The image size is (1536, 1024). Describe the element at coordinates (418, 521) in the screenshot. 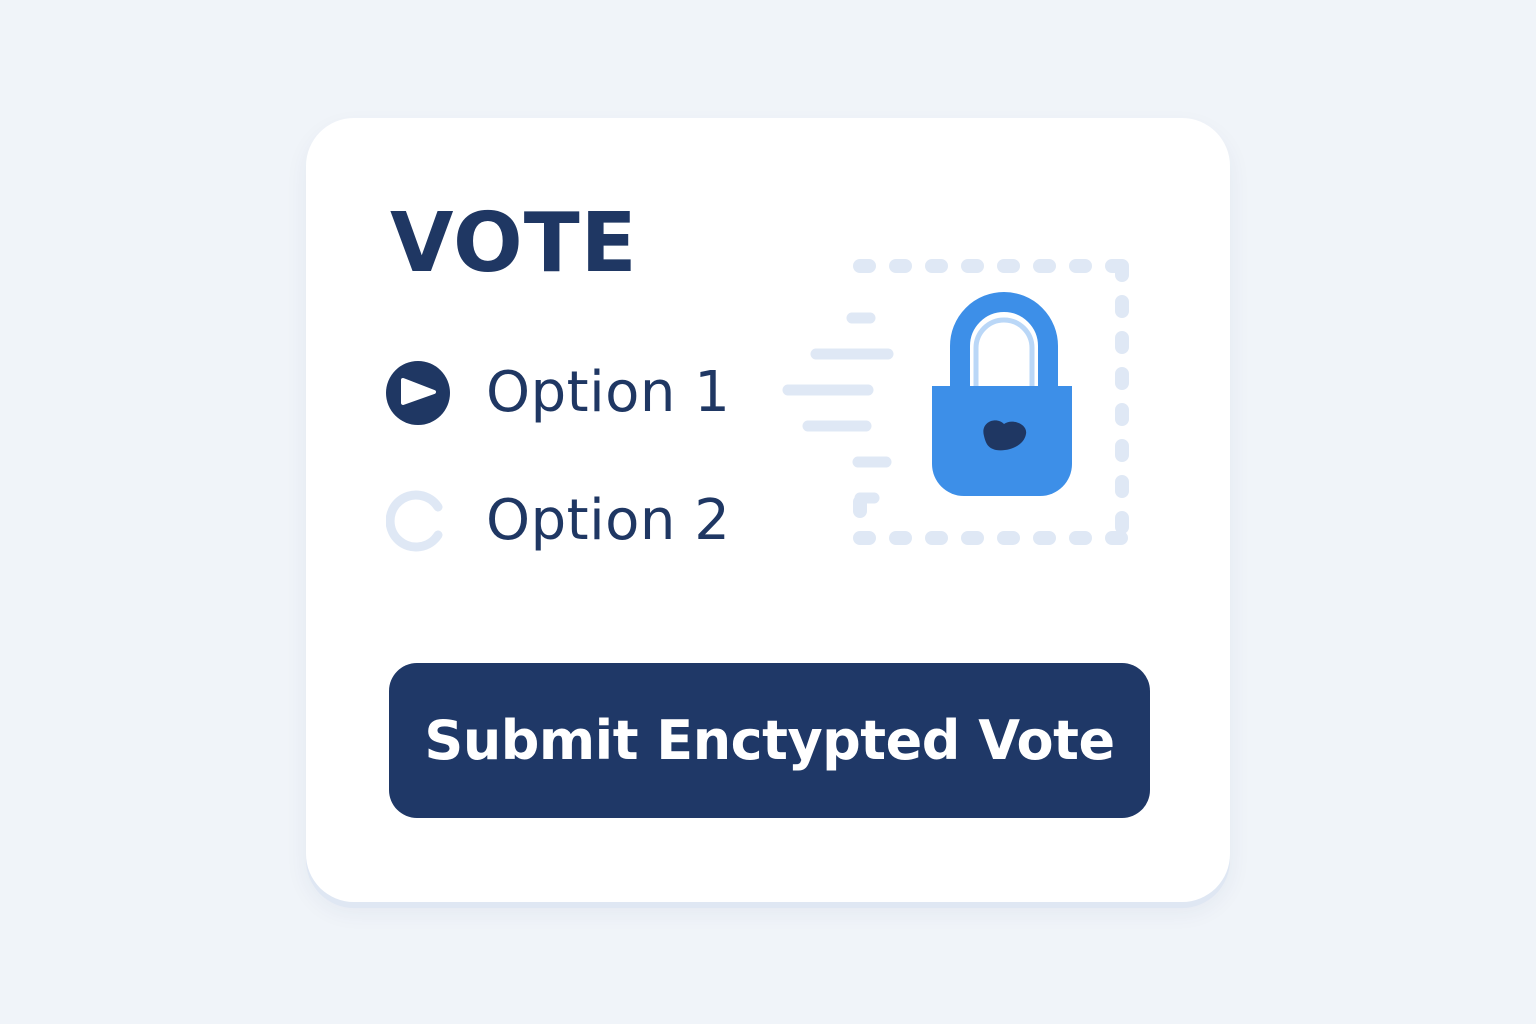

I see `unselected-radio-icon` at that location.